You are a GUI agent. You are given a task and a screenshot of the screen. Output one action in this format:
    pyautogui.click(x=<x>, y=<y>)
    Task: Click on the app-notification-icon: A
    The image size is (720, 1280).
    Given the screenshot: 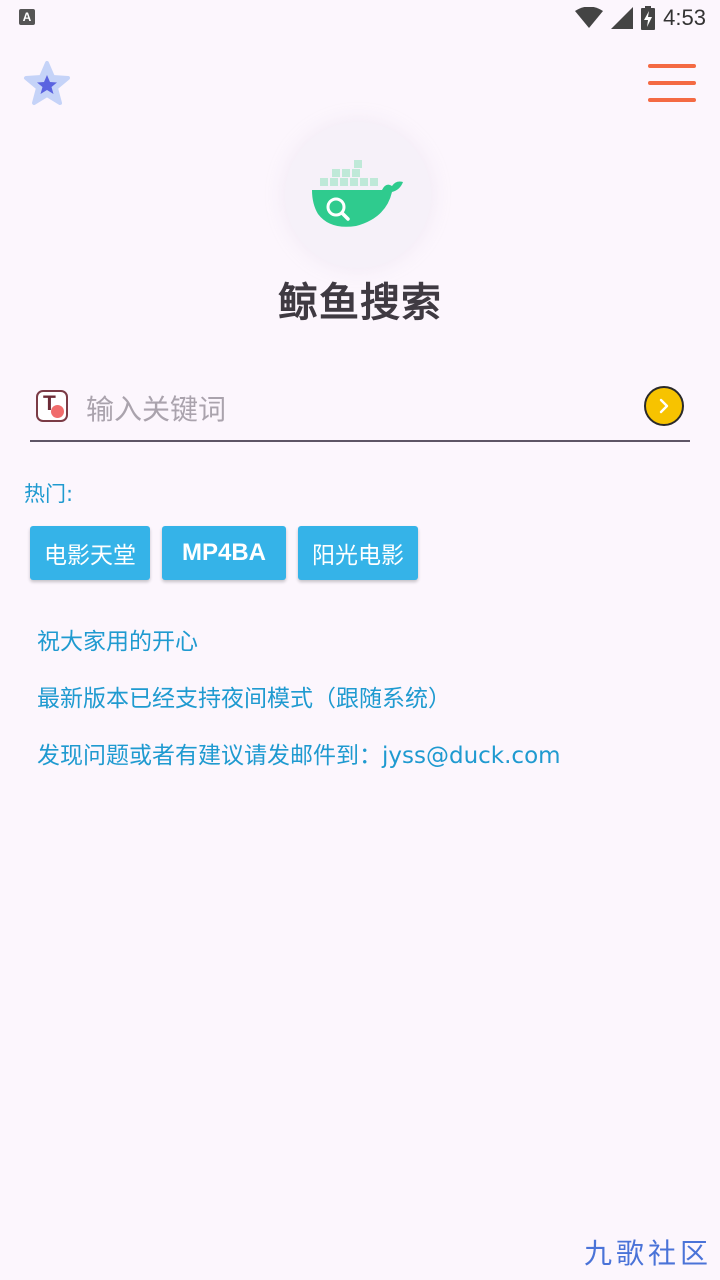 What is the action you would take?
    pyautogui.click(x=27, y=17)
    